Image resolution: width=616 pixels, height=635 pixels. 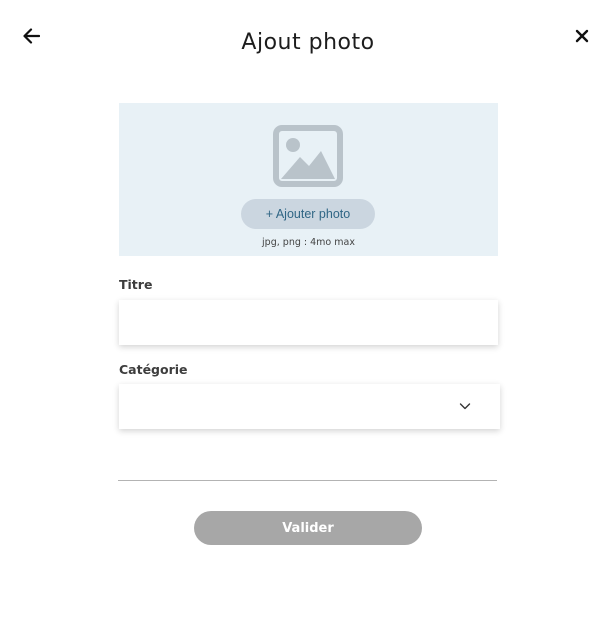 I want to click on picture-icon, so click(x=308, y=156).